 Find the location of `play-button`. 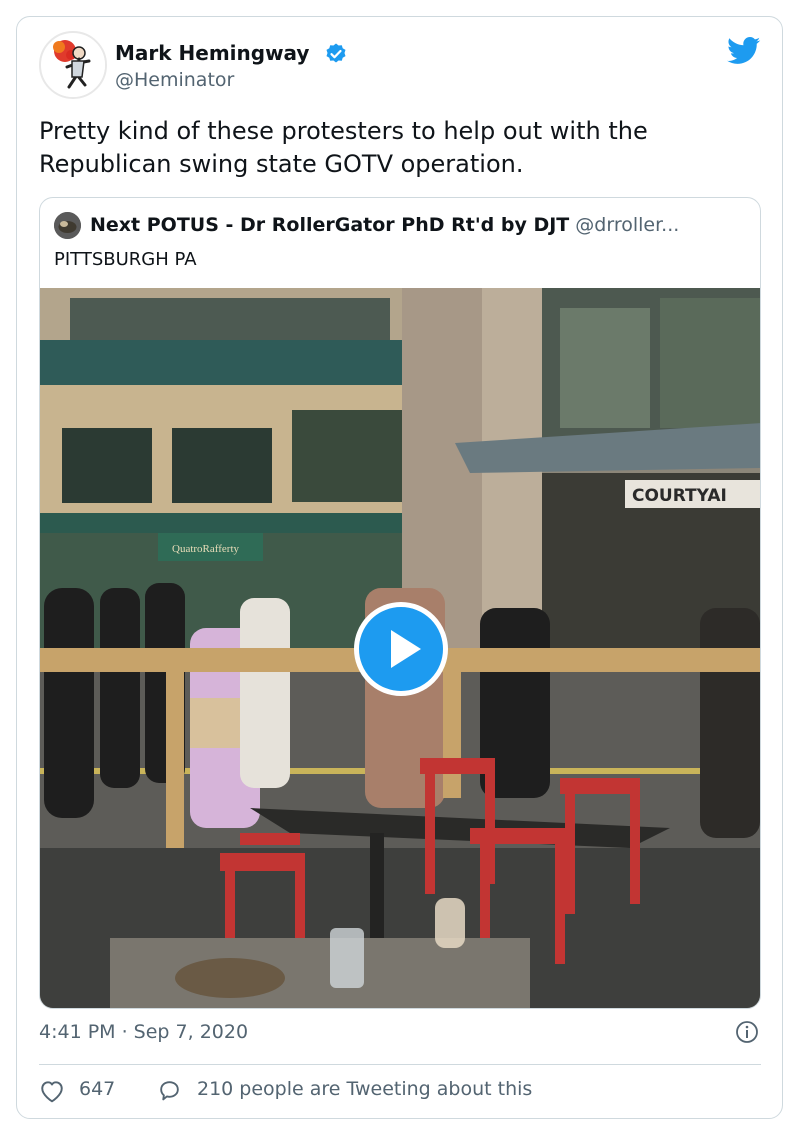

play-button is located at coordinates (401, 649).